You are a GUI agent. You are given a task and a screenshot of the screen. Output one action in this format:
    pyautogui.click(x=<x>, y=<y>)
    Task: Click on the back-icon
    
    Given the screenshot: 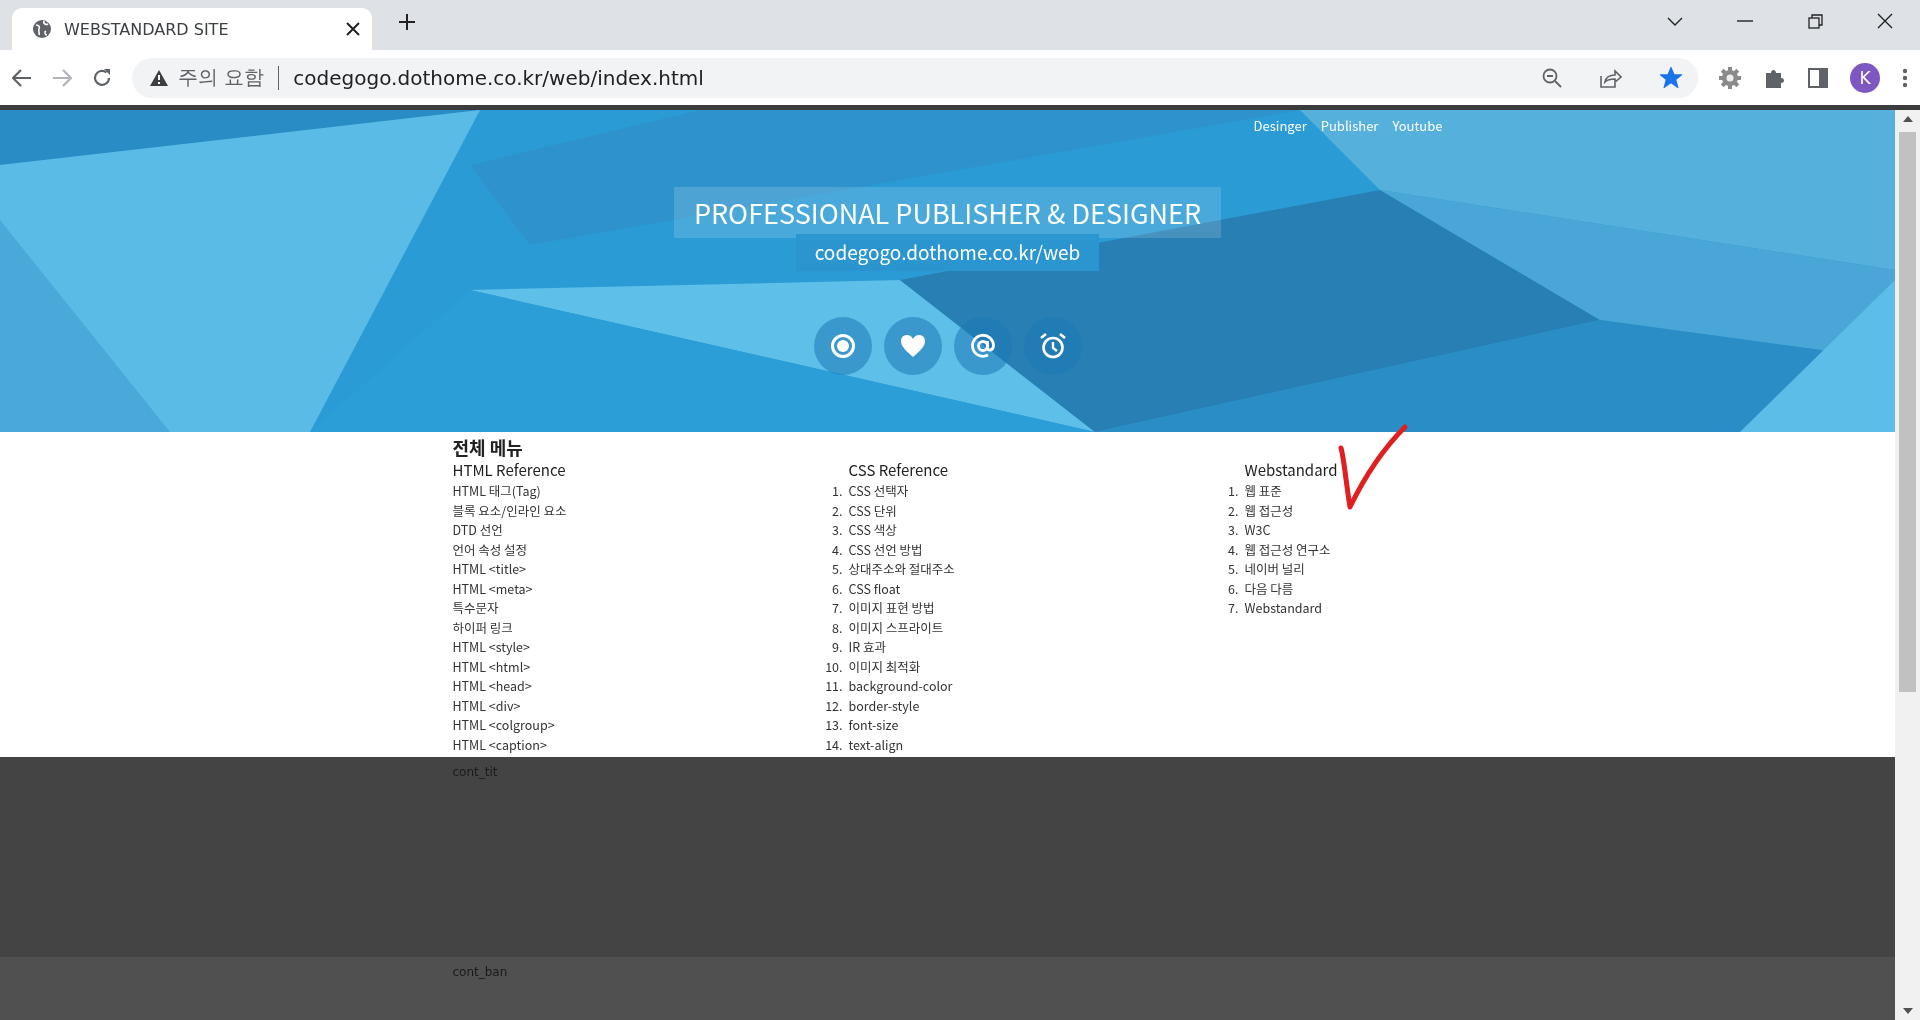 What is the action you would take?
    pyautogui.click(x=22, y=77)
    